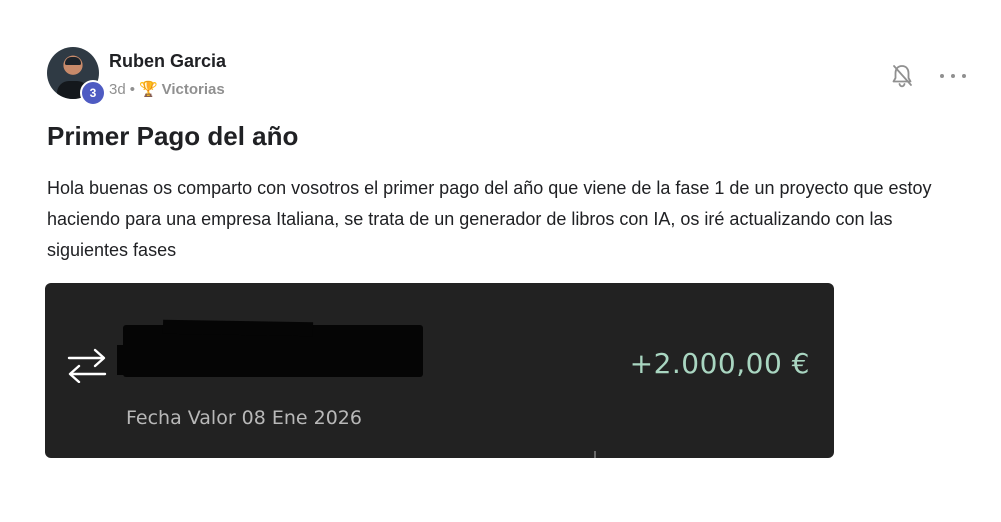 This screenshot has height=522, width=1001. I want to click on more-horizontal-icon, so click(953, 76).